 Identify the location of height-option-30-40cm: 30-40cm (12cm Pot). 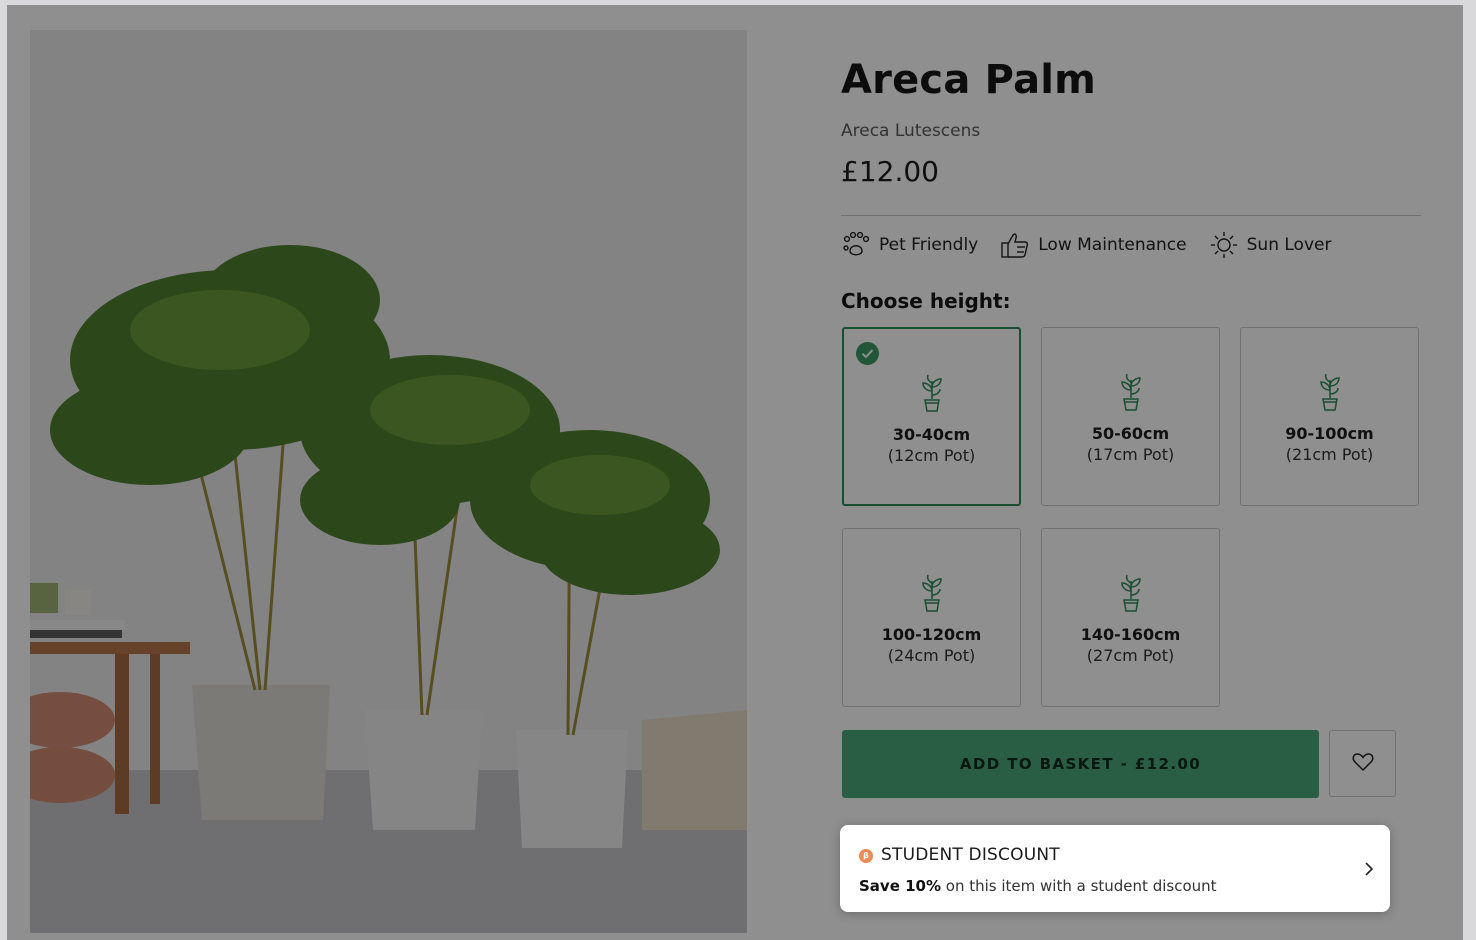
(931, 416).